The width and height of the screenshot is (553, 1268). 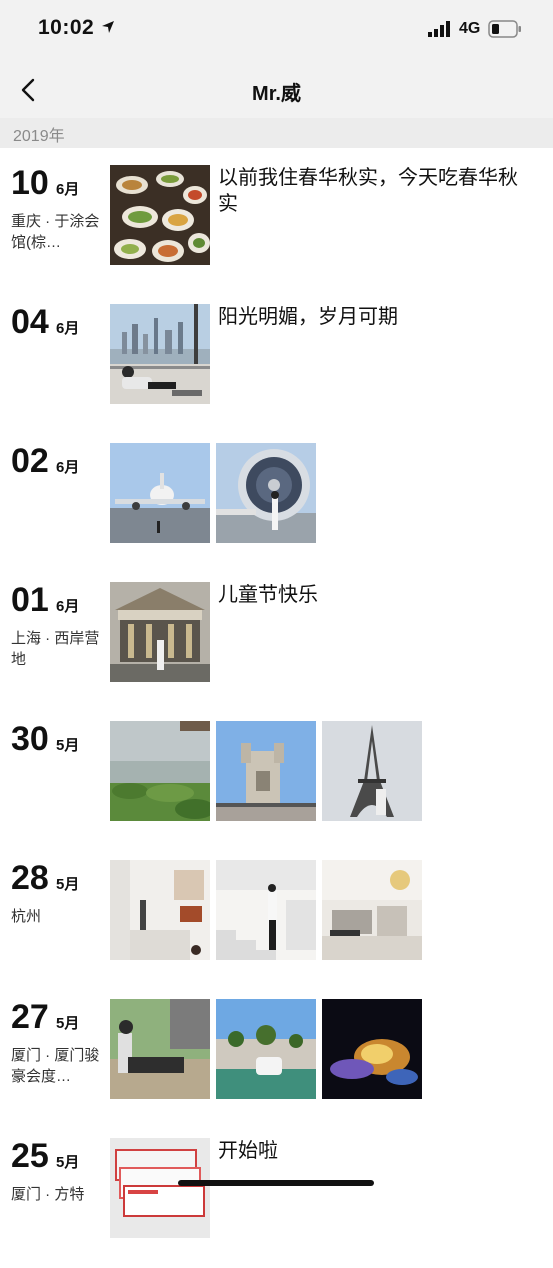 I want to click on moment-entry: 04 6月 阳光明媚，岁月可期, so click(x=276, y=369).